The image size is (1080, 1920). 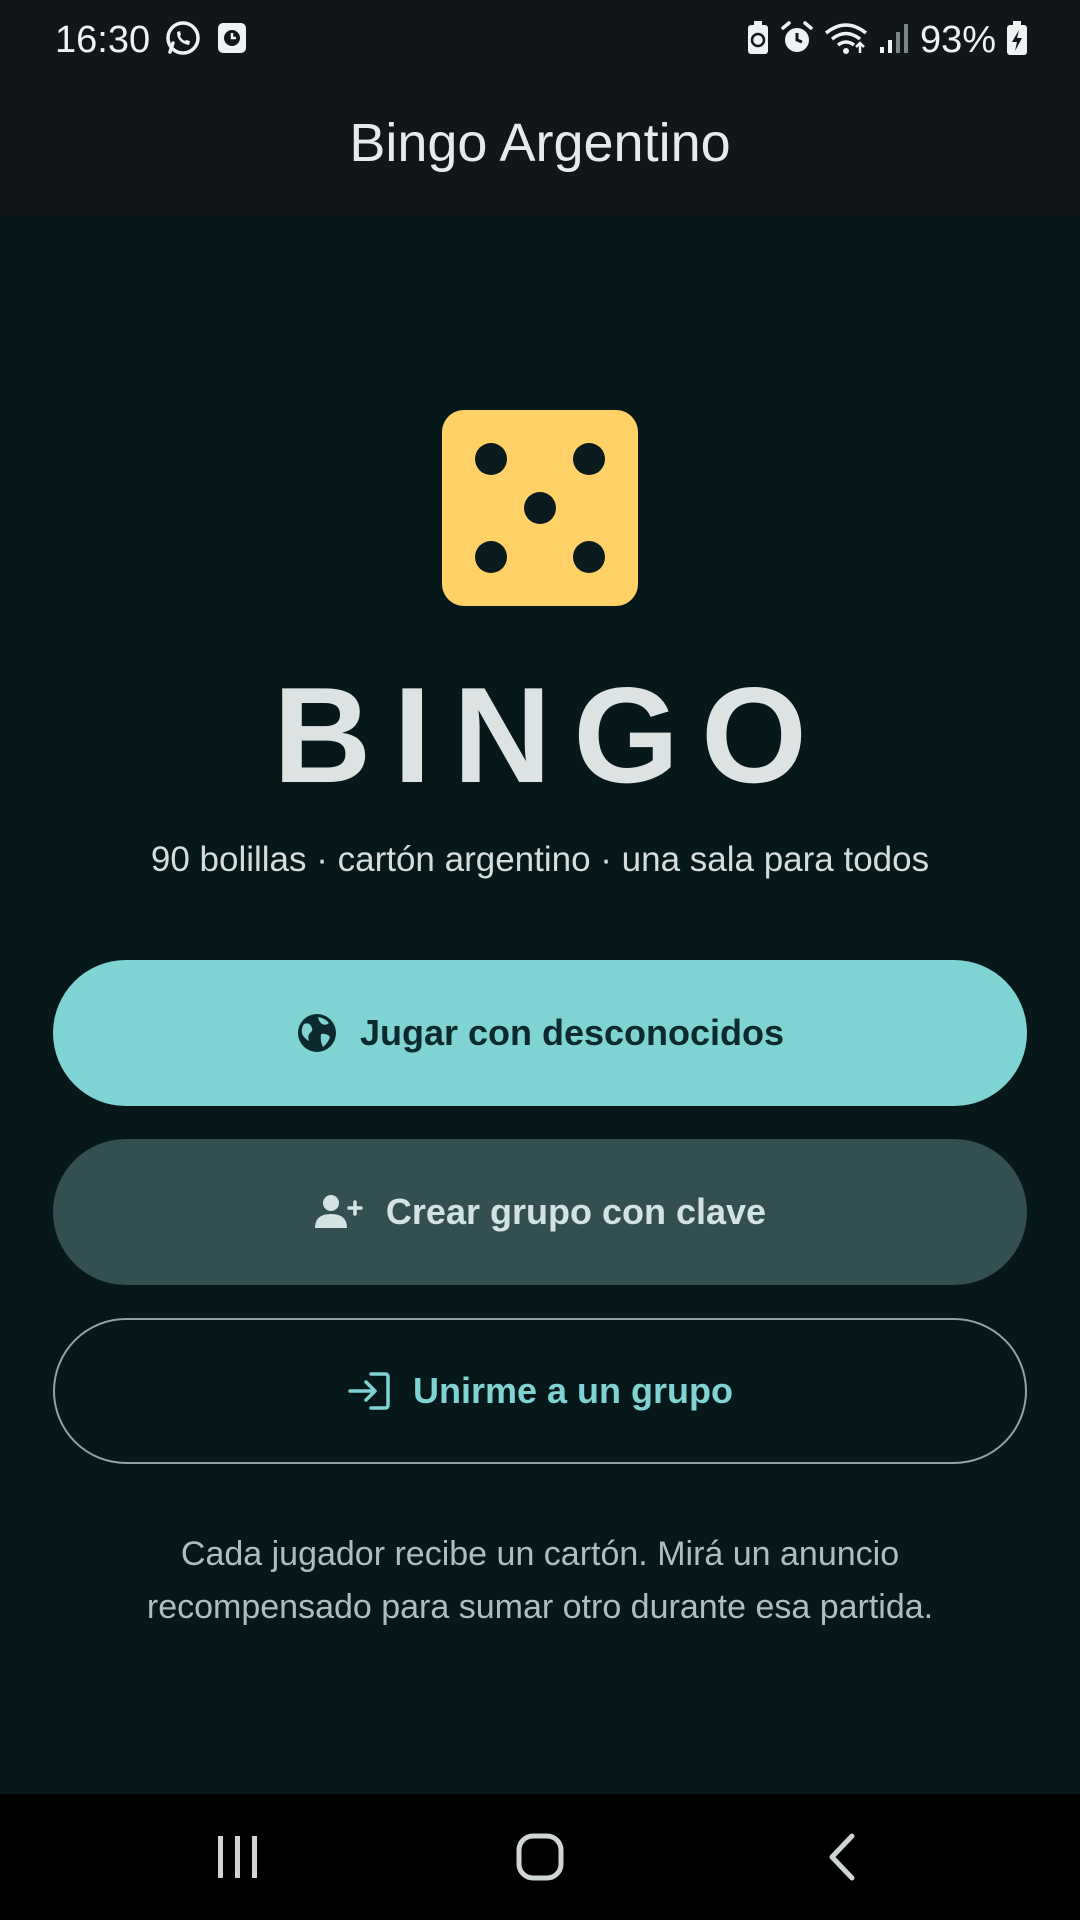 I want to click on login-icon, so click(x=369, y=1391).